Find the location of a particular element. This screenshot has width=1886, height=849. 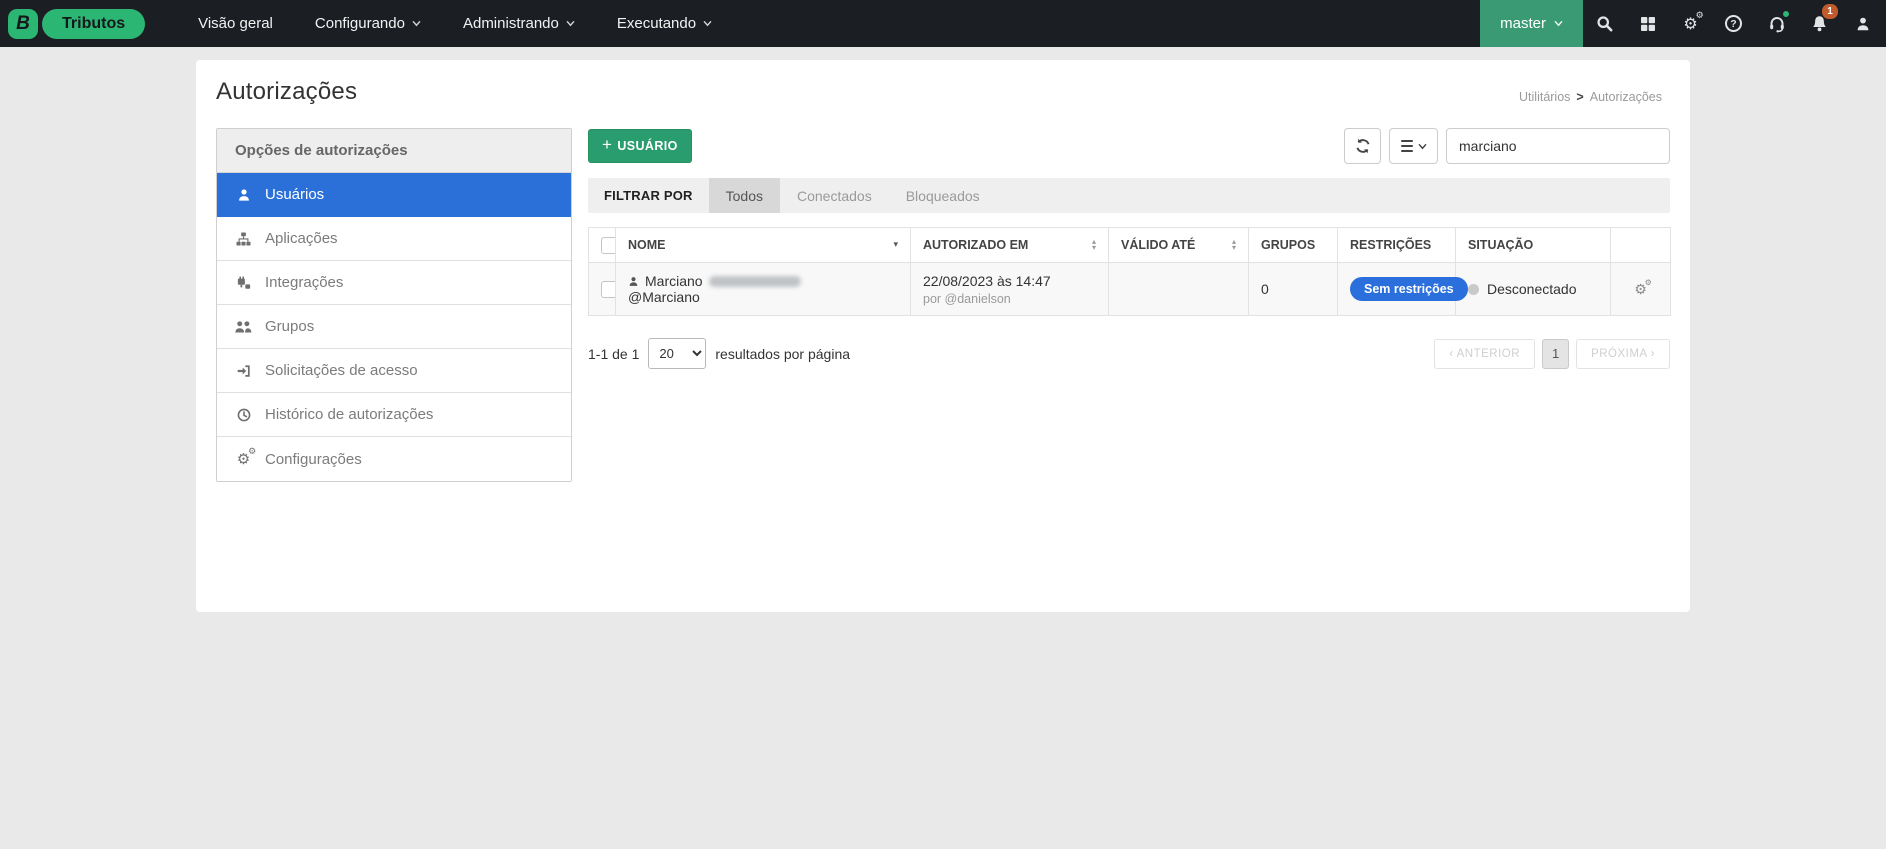

page-number-button: 1 is located at coordinates (1556, 353).